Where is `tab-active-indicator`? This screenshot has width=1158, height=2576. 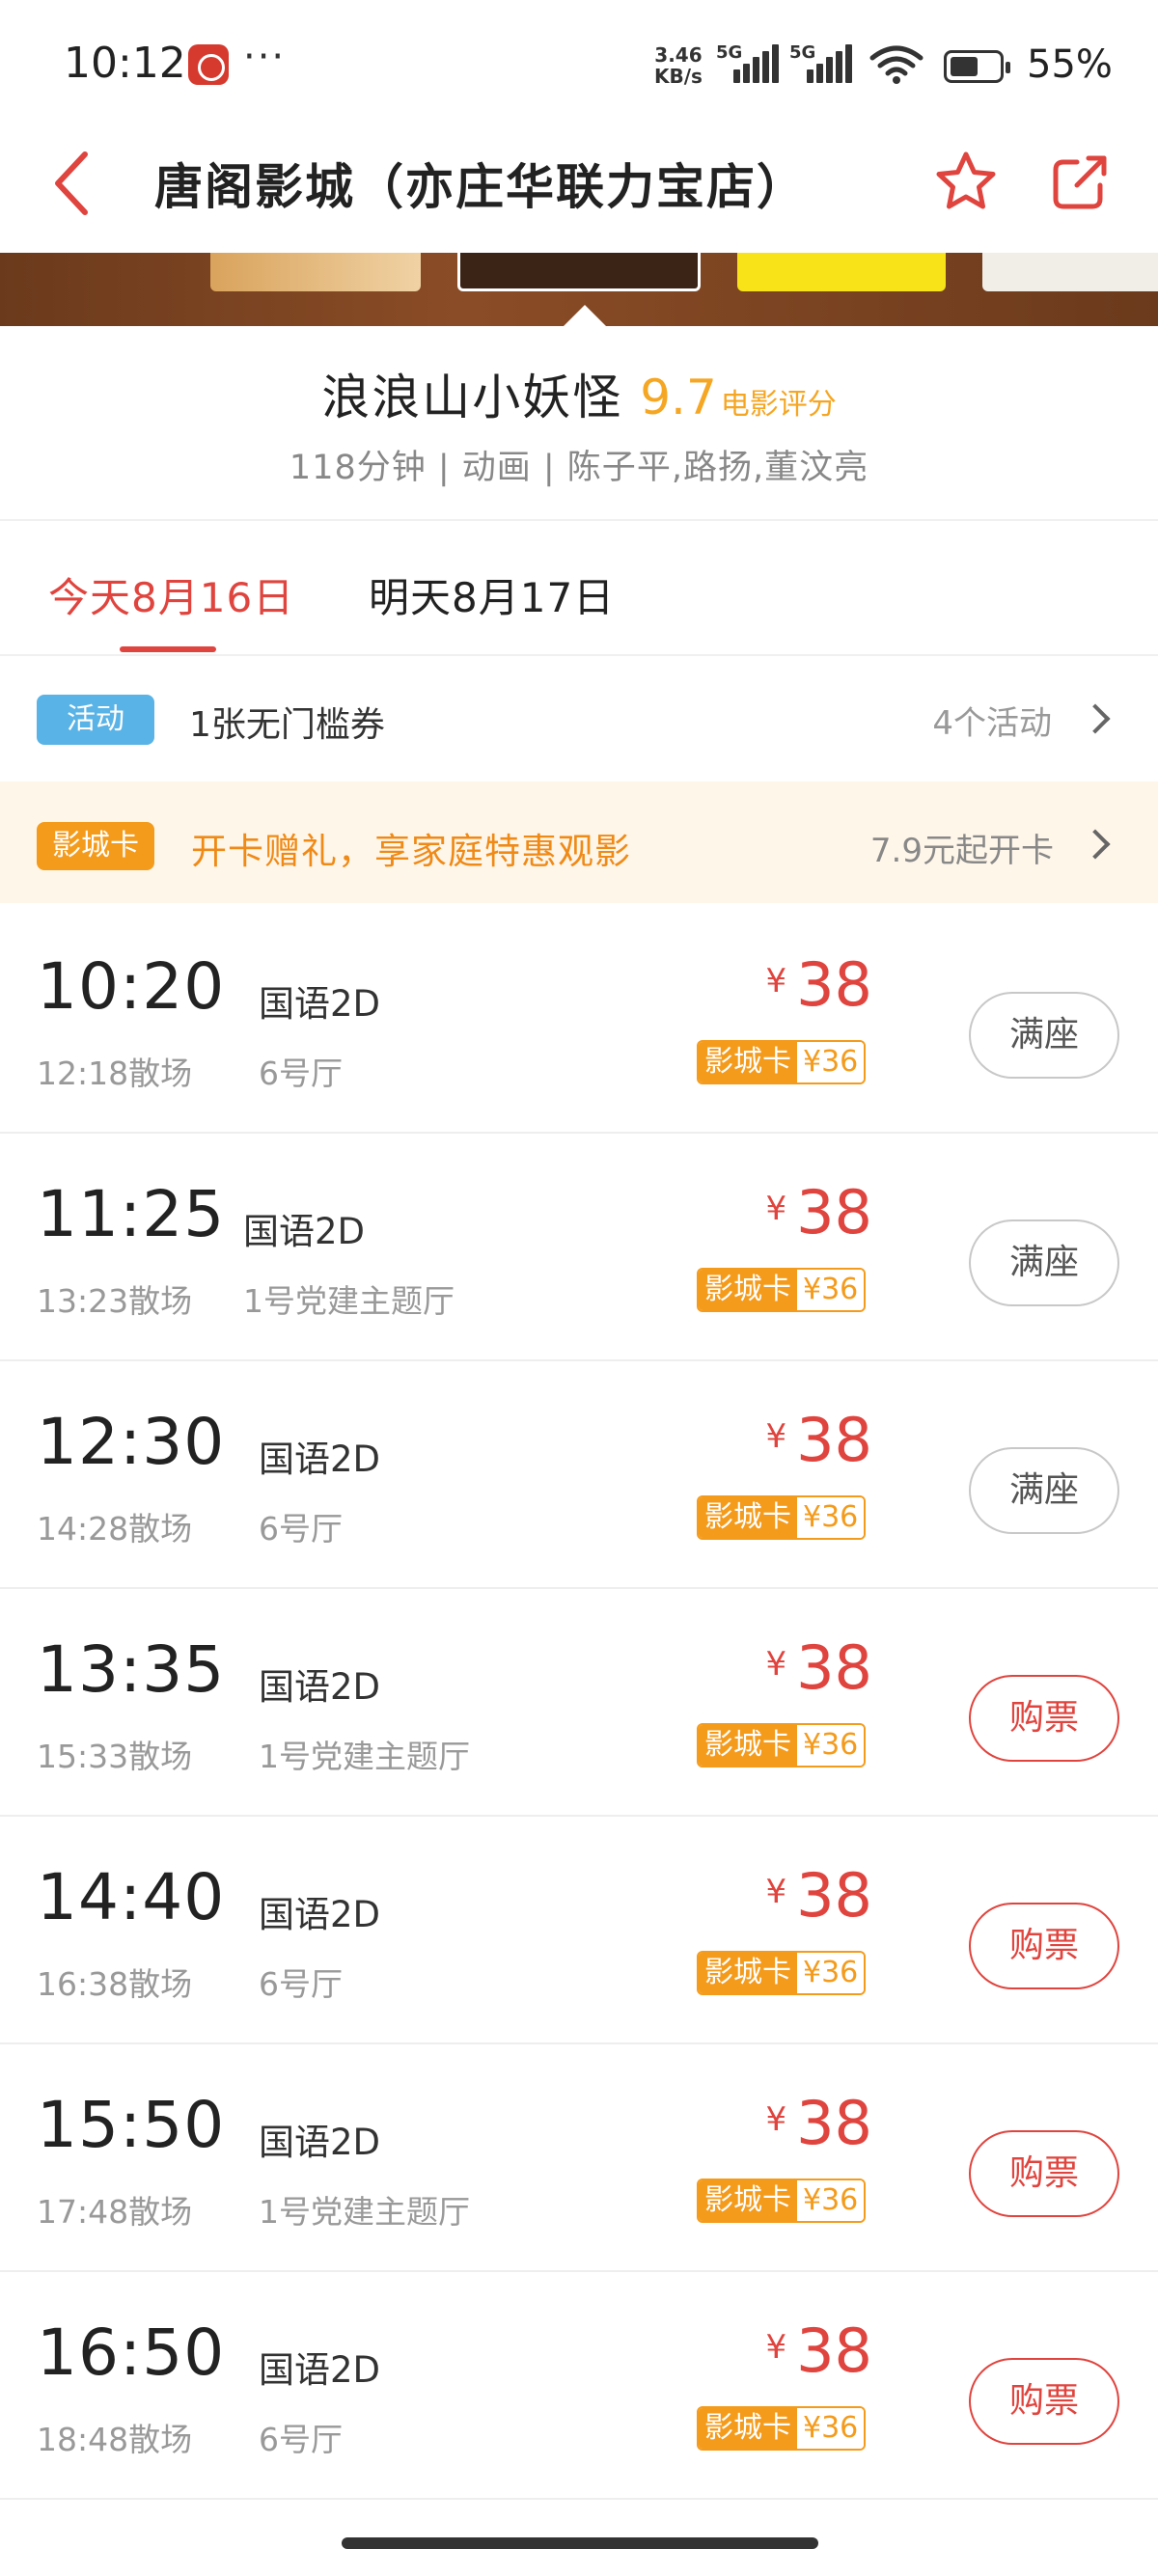
tab-active-indicator is located at coordinates (168, 649).